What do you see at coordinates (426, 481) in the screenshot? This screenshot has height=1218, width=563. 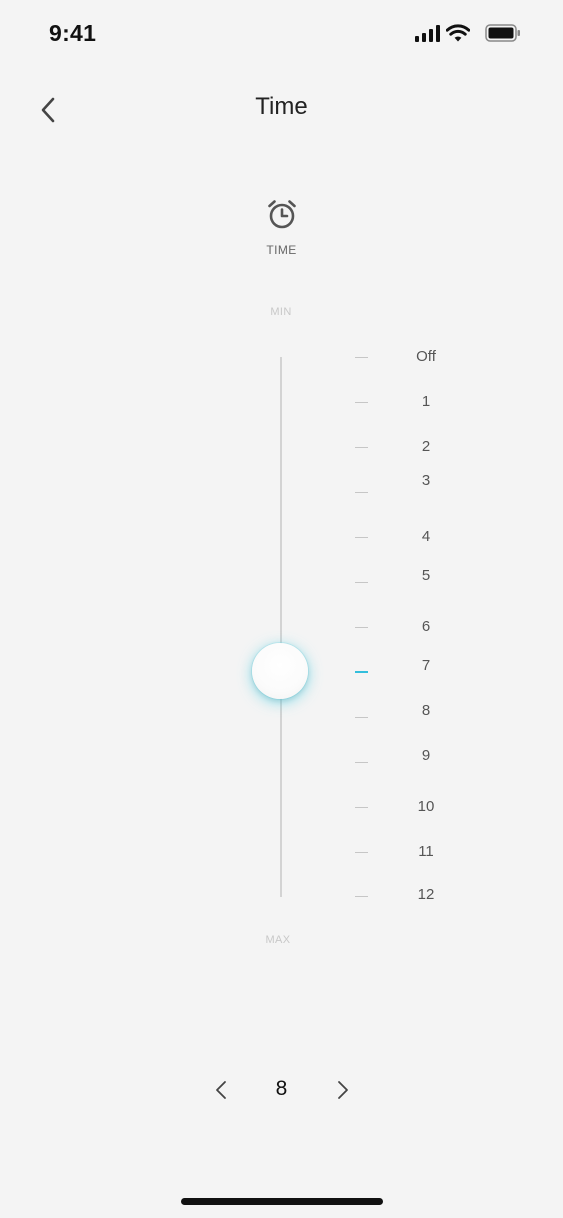 I see `scale-label-3: 3` at bounding box center [426, 481].